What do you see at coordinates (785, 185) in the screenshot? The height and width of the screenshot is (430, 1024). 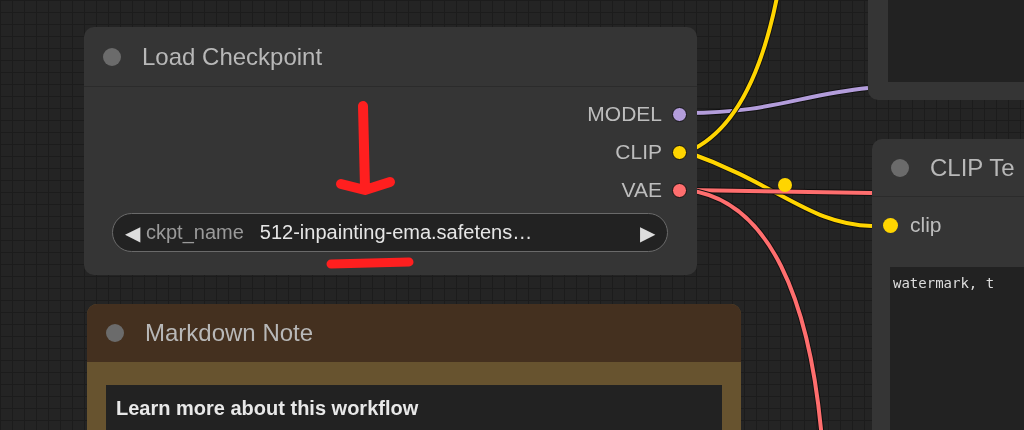 I see `link-midpoint-icon` at bounding box center [785, 185].